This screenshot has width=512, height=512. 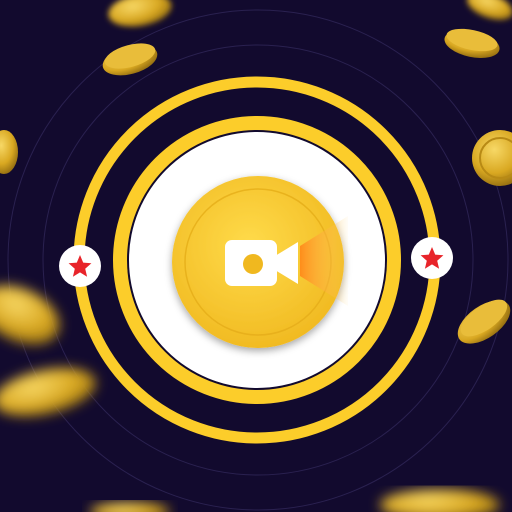 What do you see at coordinates (80, 266) in the screenshot?
I see `star-marker-left` at bounding box center [80, 266].